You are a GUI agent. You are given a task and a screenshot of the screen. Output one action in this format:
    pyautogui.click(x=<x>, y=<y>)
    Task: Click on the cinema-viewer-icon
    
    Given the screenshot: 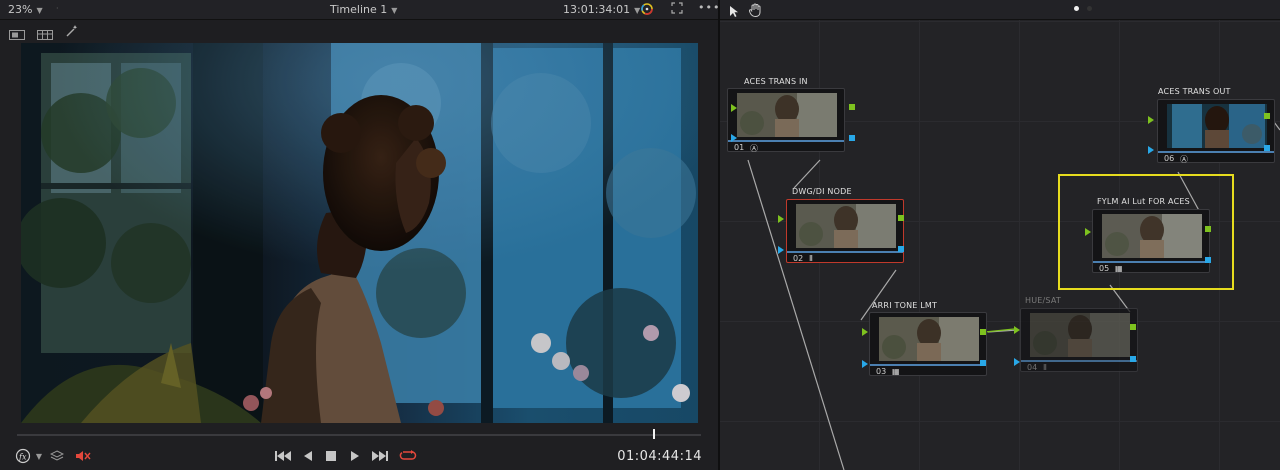 What is the action you would take?
    pyautogui.click(x=45, y=34)
    